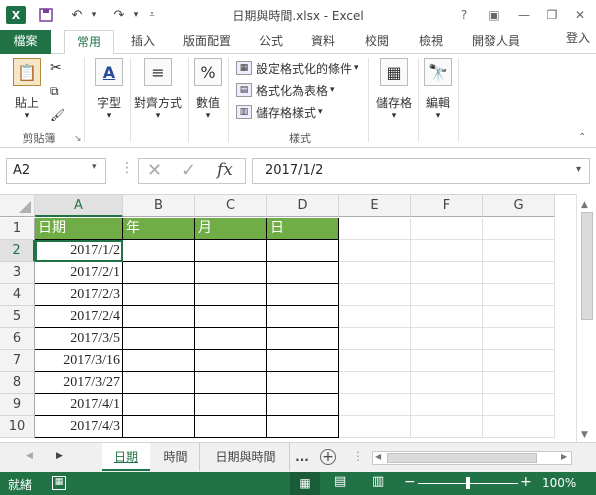 The width and height of the screenshot is (596, 495). Describe the element at coordinates (94, 167) in the screenshot. I see `name-box-dropdown-icon: ▾` at that location.